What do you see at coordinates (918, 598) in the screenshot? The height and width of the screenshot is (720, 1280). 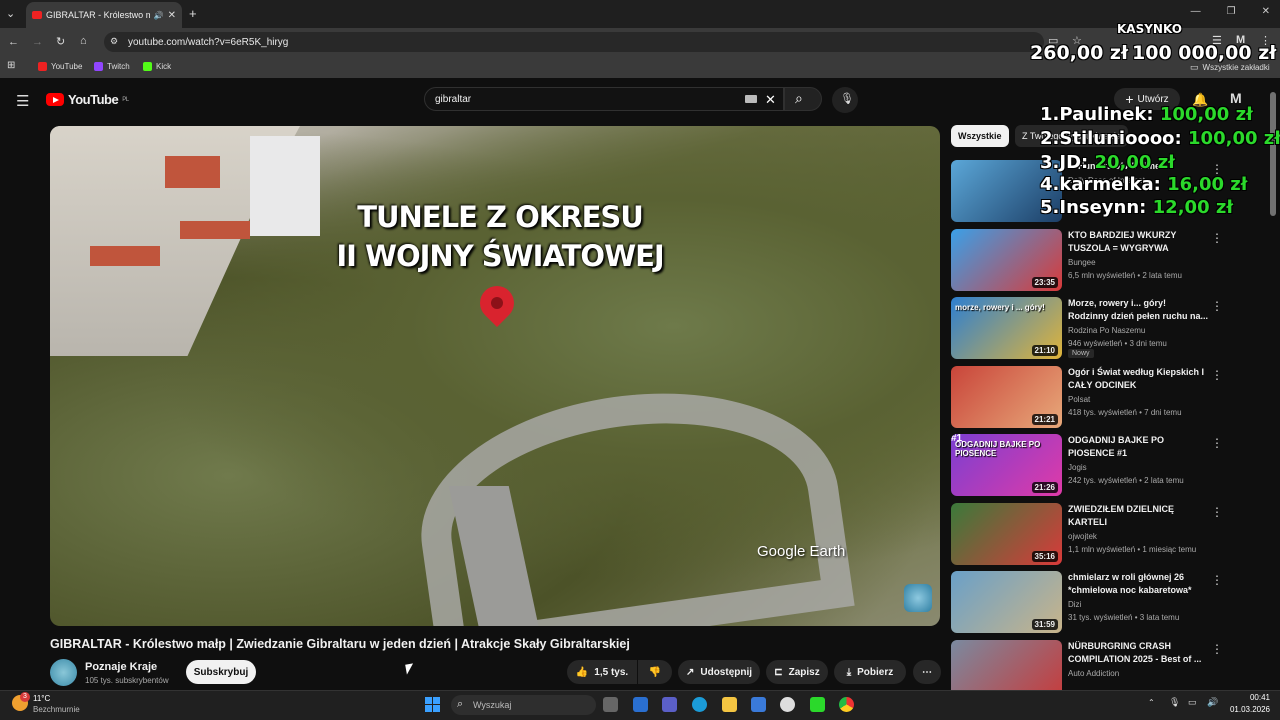 I see `channel-watermark-icon` at bounding box center [918, 598].